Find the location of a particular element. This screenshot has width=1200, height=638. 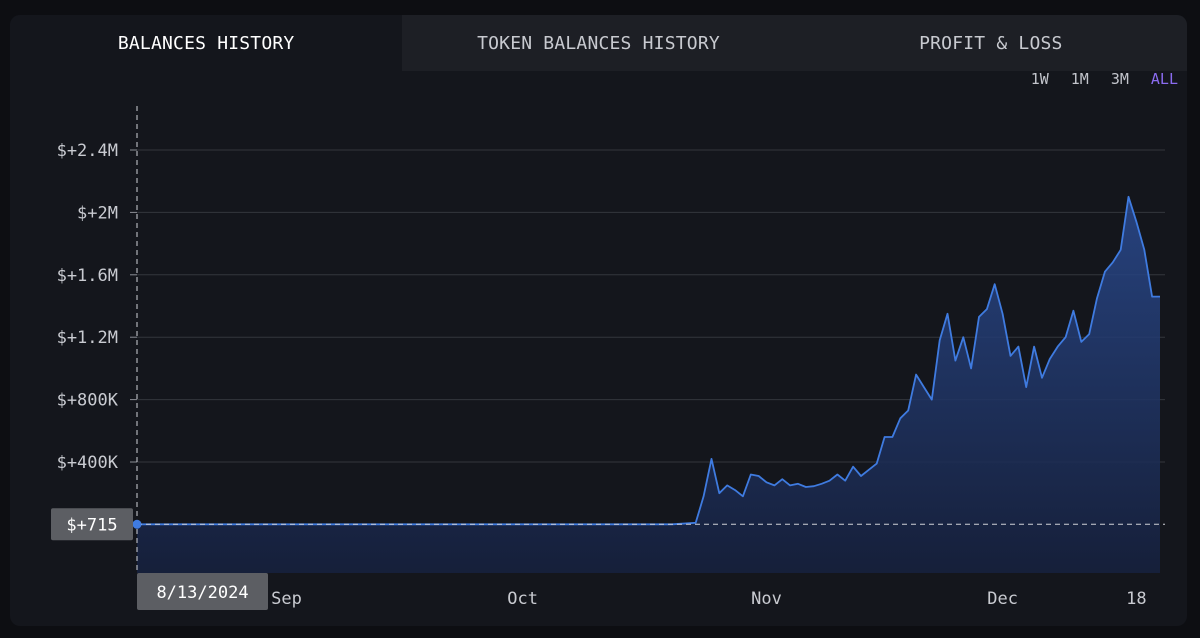

crosshair-date-label: 8/13/2024 is located at coordinates (202, 593).